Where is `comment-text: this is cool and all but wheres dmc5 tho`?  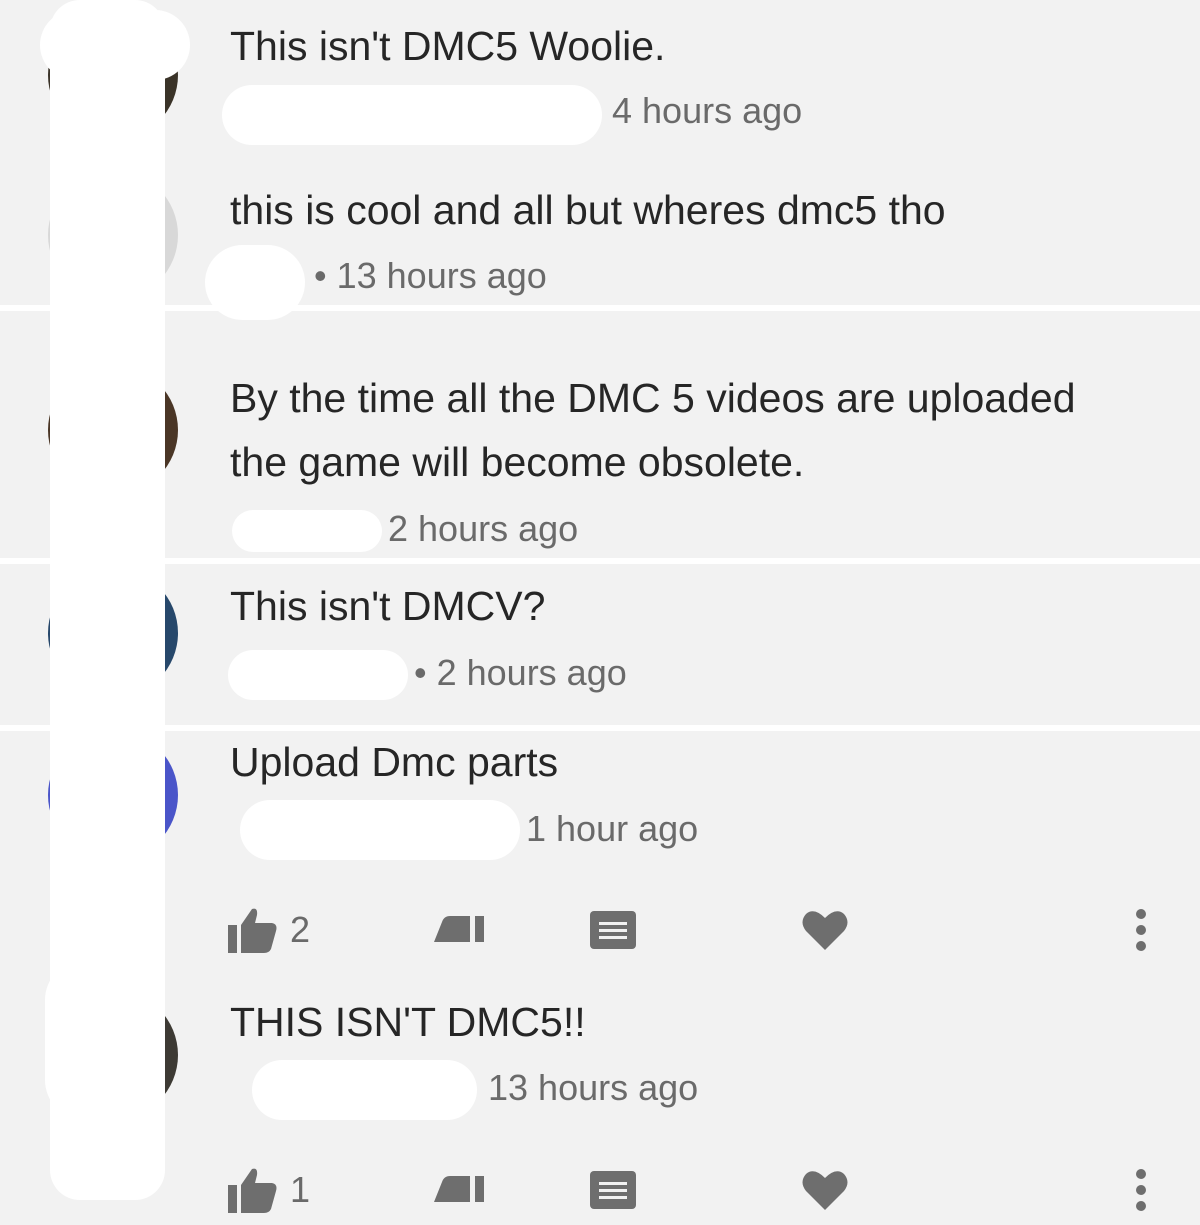 comment-text: this is cool and all but wheres dmc5 tho is located at coordinates (588, 210).